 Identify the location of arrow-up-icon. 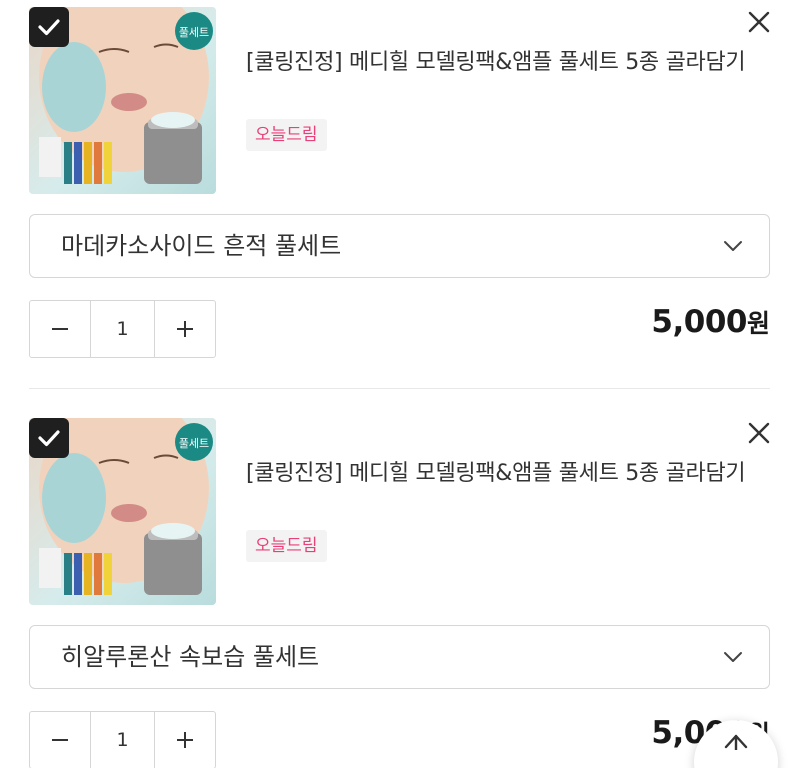
(736, 742).